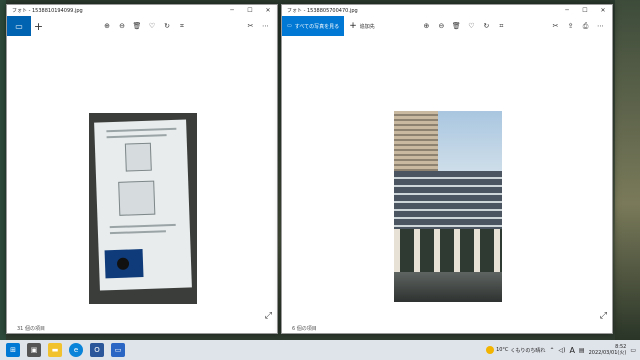 The width and height of the screenshot is (640, 360). What do you see at coordinates (633, 350) in the screenshot?
I see `notification-icon: ▭` at bounding box center [633, 350].